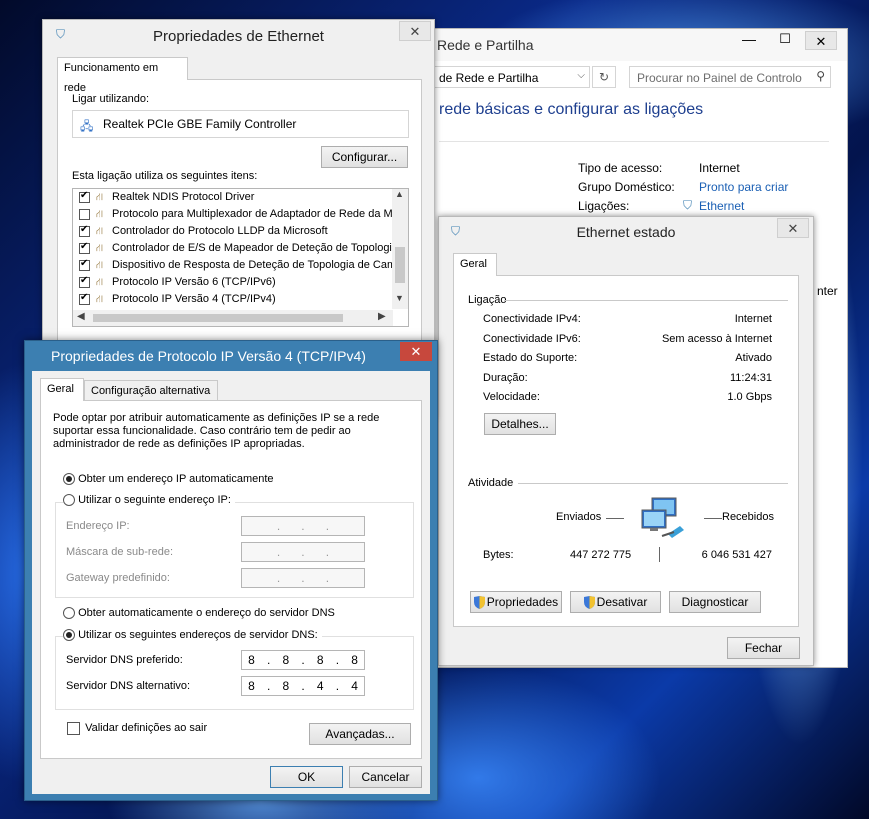  What do you see at coordinates (581, 75) in the screenshot?
I see `chevron-down-icon: ⌵` at bounding box center [581, 75].